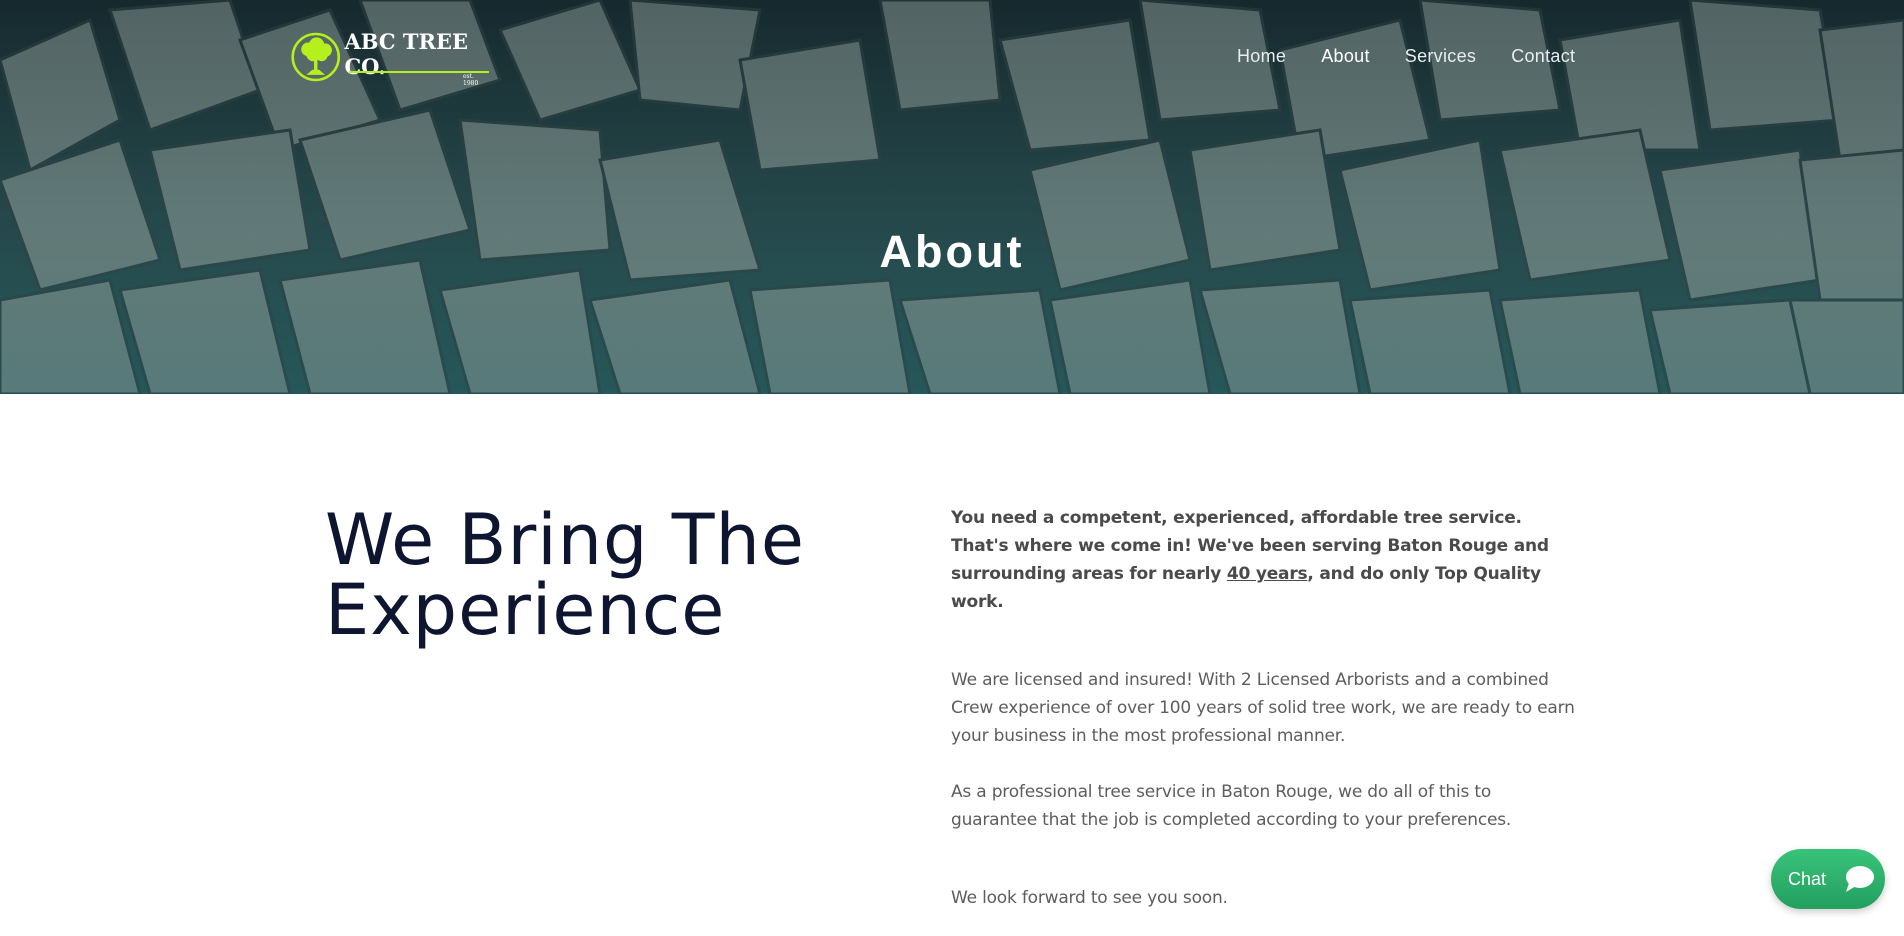  What do you see at coordinates (525, 610) in the screenshot?
I see `heading-line-2: Experience` at bounding box center [525, 610].